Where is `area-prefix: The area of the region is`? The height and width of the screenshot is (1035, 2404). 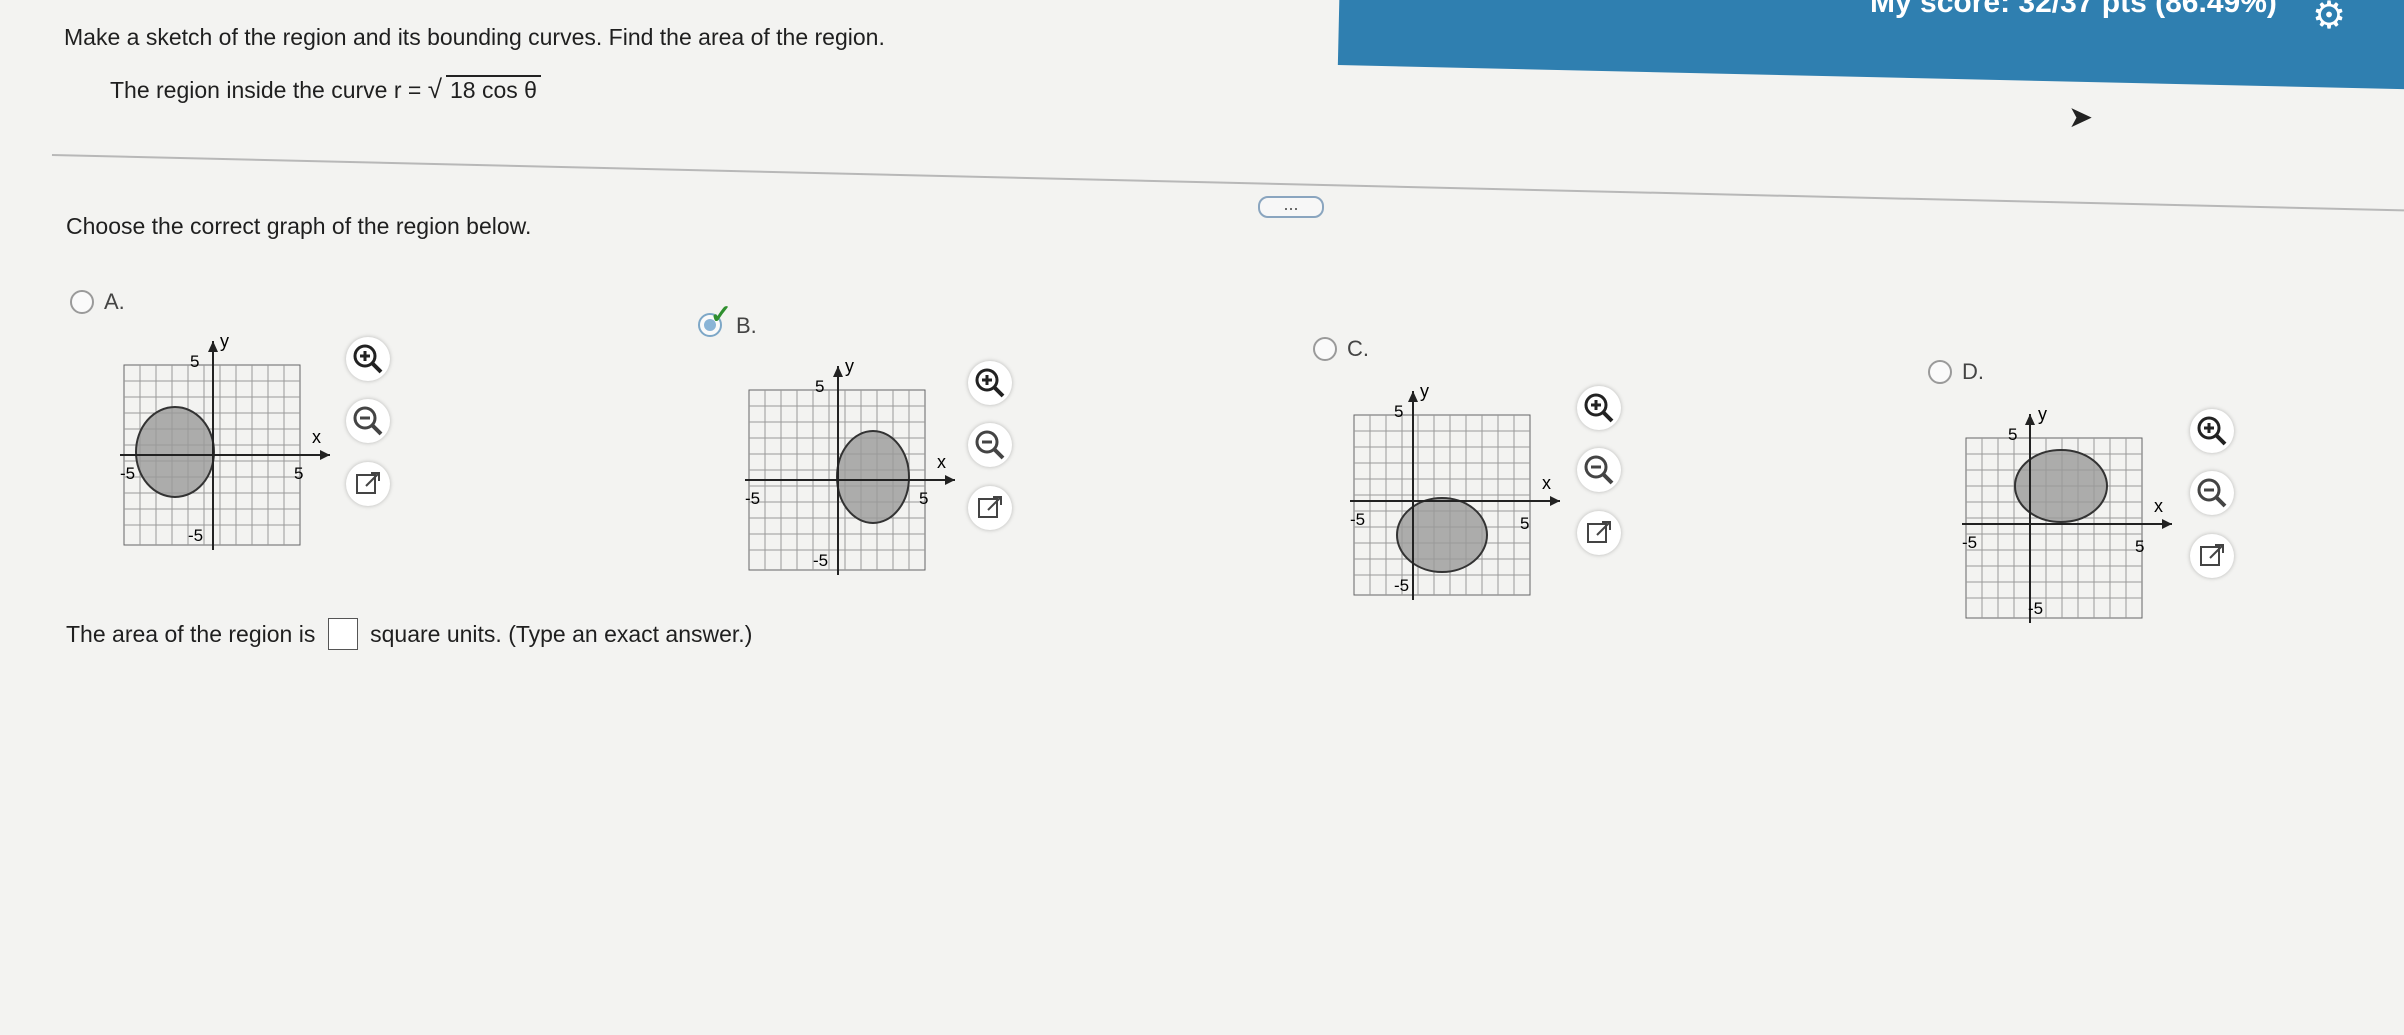 area-prefix: The area of the region is is located at coordinates (191, 634).